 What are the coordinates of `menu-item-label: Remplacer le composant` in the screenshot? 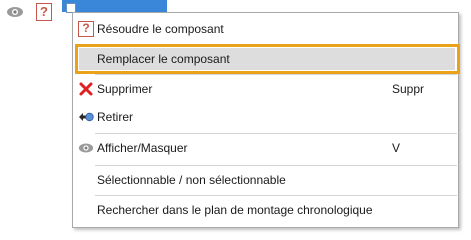 It's located at (163, 59).